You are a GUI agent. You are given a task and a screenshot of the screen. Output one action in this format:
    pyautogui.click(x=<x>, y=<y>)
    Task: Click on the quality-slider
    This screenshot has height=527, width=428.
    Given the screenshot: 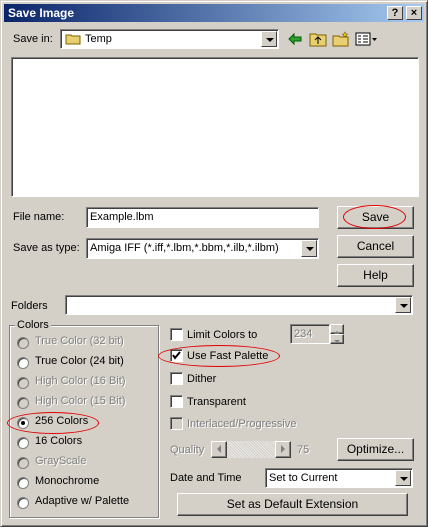 What is the action you would take?
    pyautogui.click(x=251, y=449)
    